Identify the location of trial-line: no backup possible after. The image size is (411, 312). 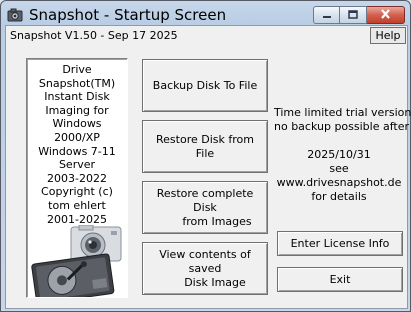
(342, 126).